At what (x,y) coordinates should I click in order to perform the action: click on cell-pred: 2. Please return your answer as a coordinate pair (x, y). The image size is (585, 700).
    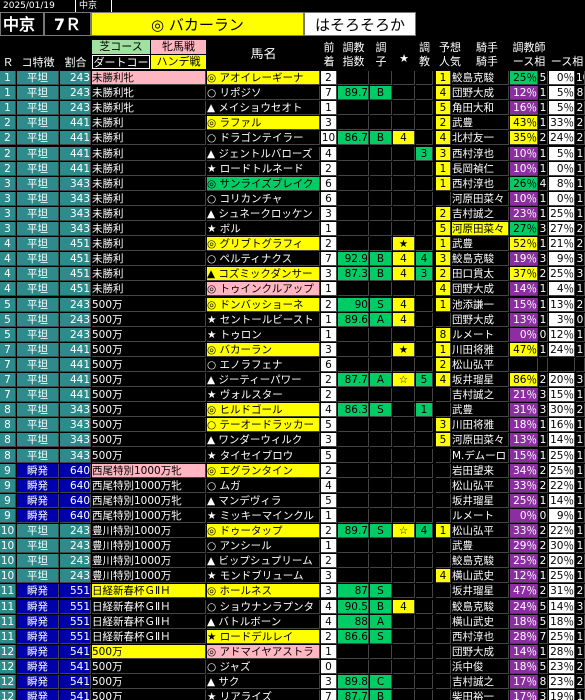
    Looking at the image, I should click on (443, 274).